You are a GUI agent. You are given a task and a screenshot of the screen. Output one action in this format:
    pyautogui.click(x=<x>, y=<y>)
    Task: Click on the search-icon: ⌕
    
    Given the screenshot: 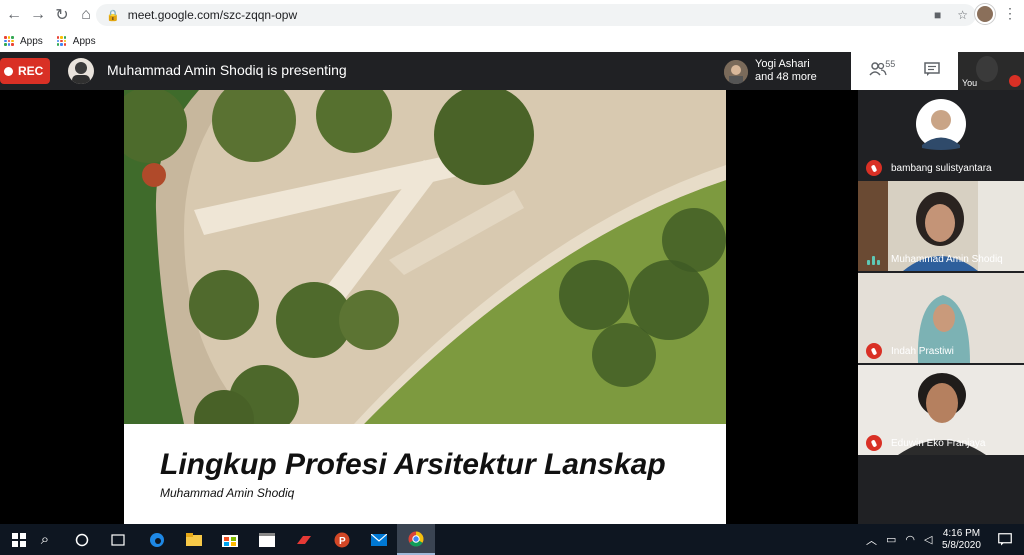 What is the action you would take?
    pyautogui.click(x=45, y=539)
    